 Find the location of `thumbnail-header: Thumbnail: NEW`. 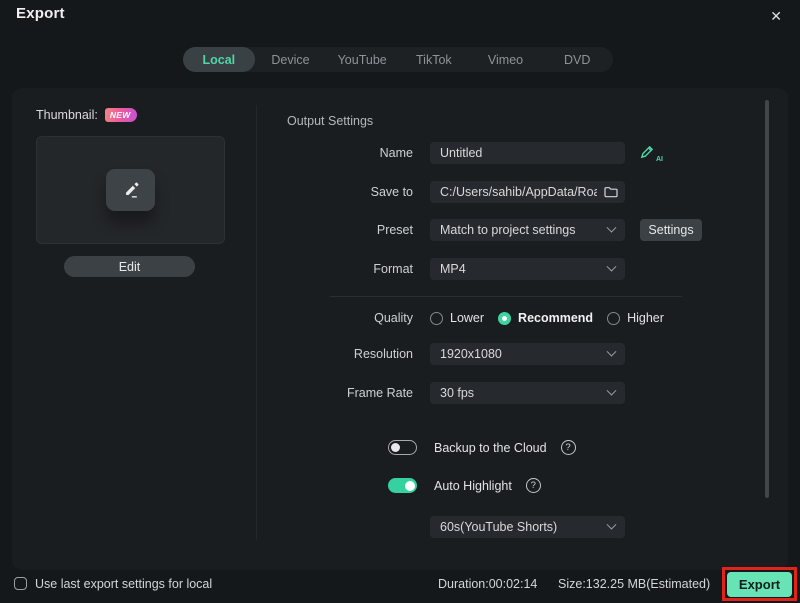

thumbnail-header: Thumbnail: NEW is located at coordinates (86, 115).